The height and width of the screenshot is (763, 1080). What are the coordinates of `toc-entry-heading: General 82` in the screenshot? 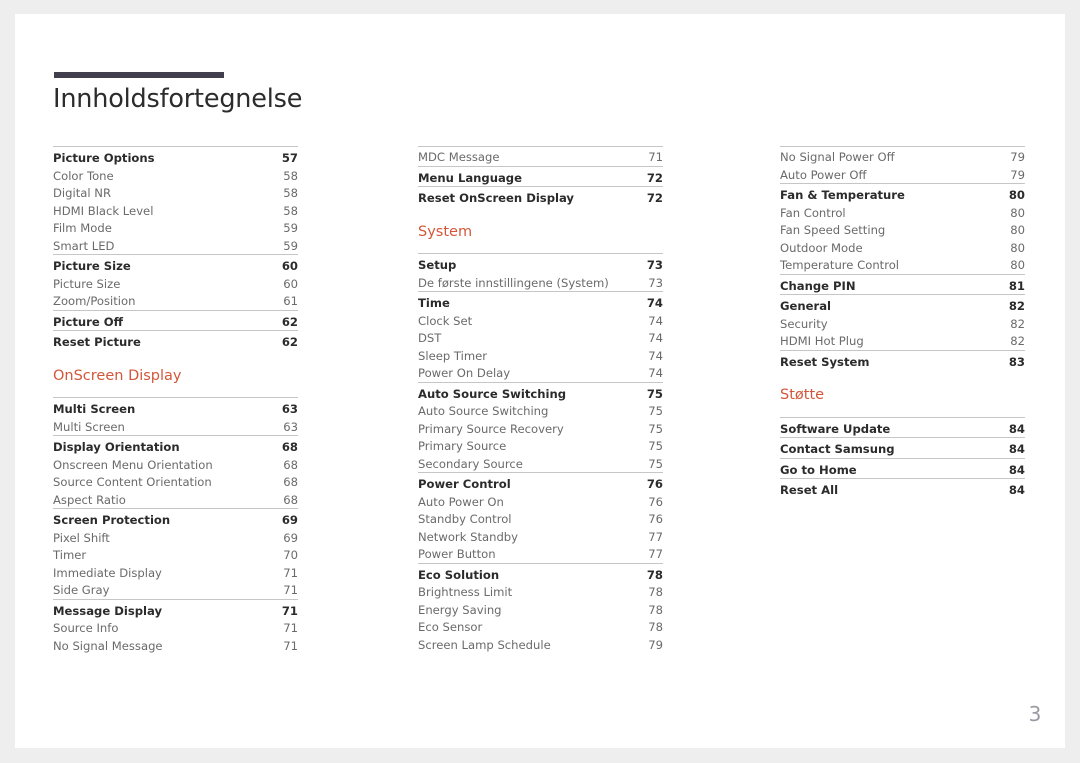 It's located at (902, 305).